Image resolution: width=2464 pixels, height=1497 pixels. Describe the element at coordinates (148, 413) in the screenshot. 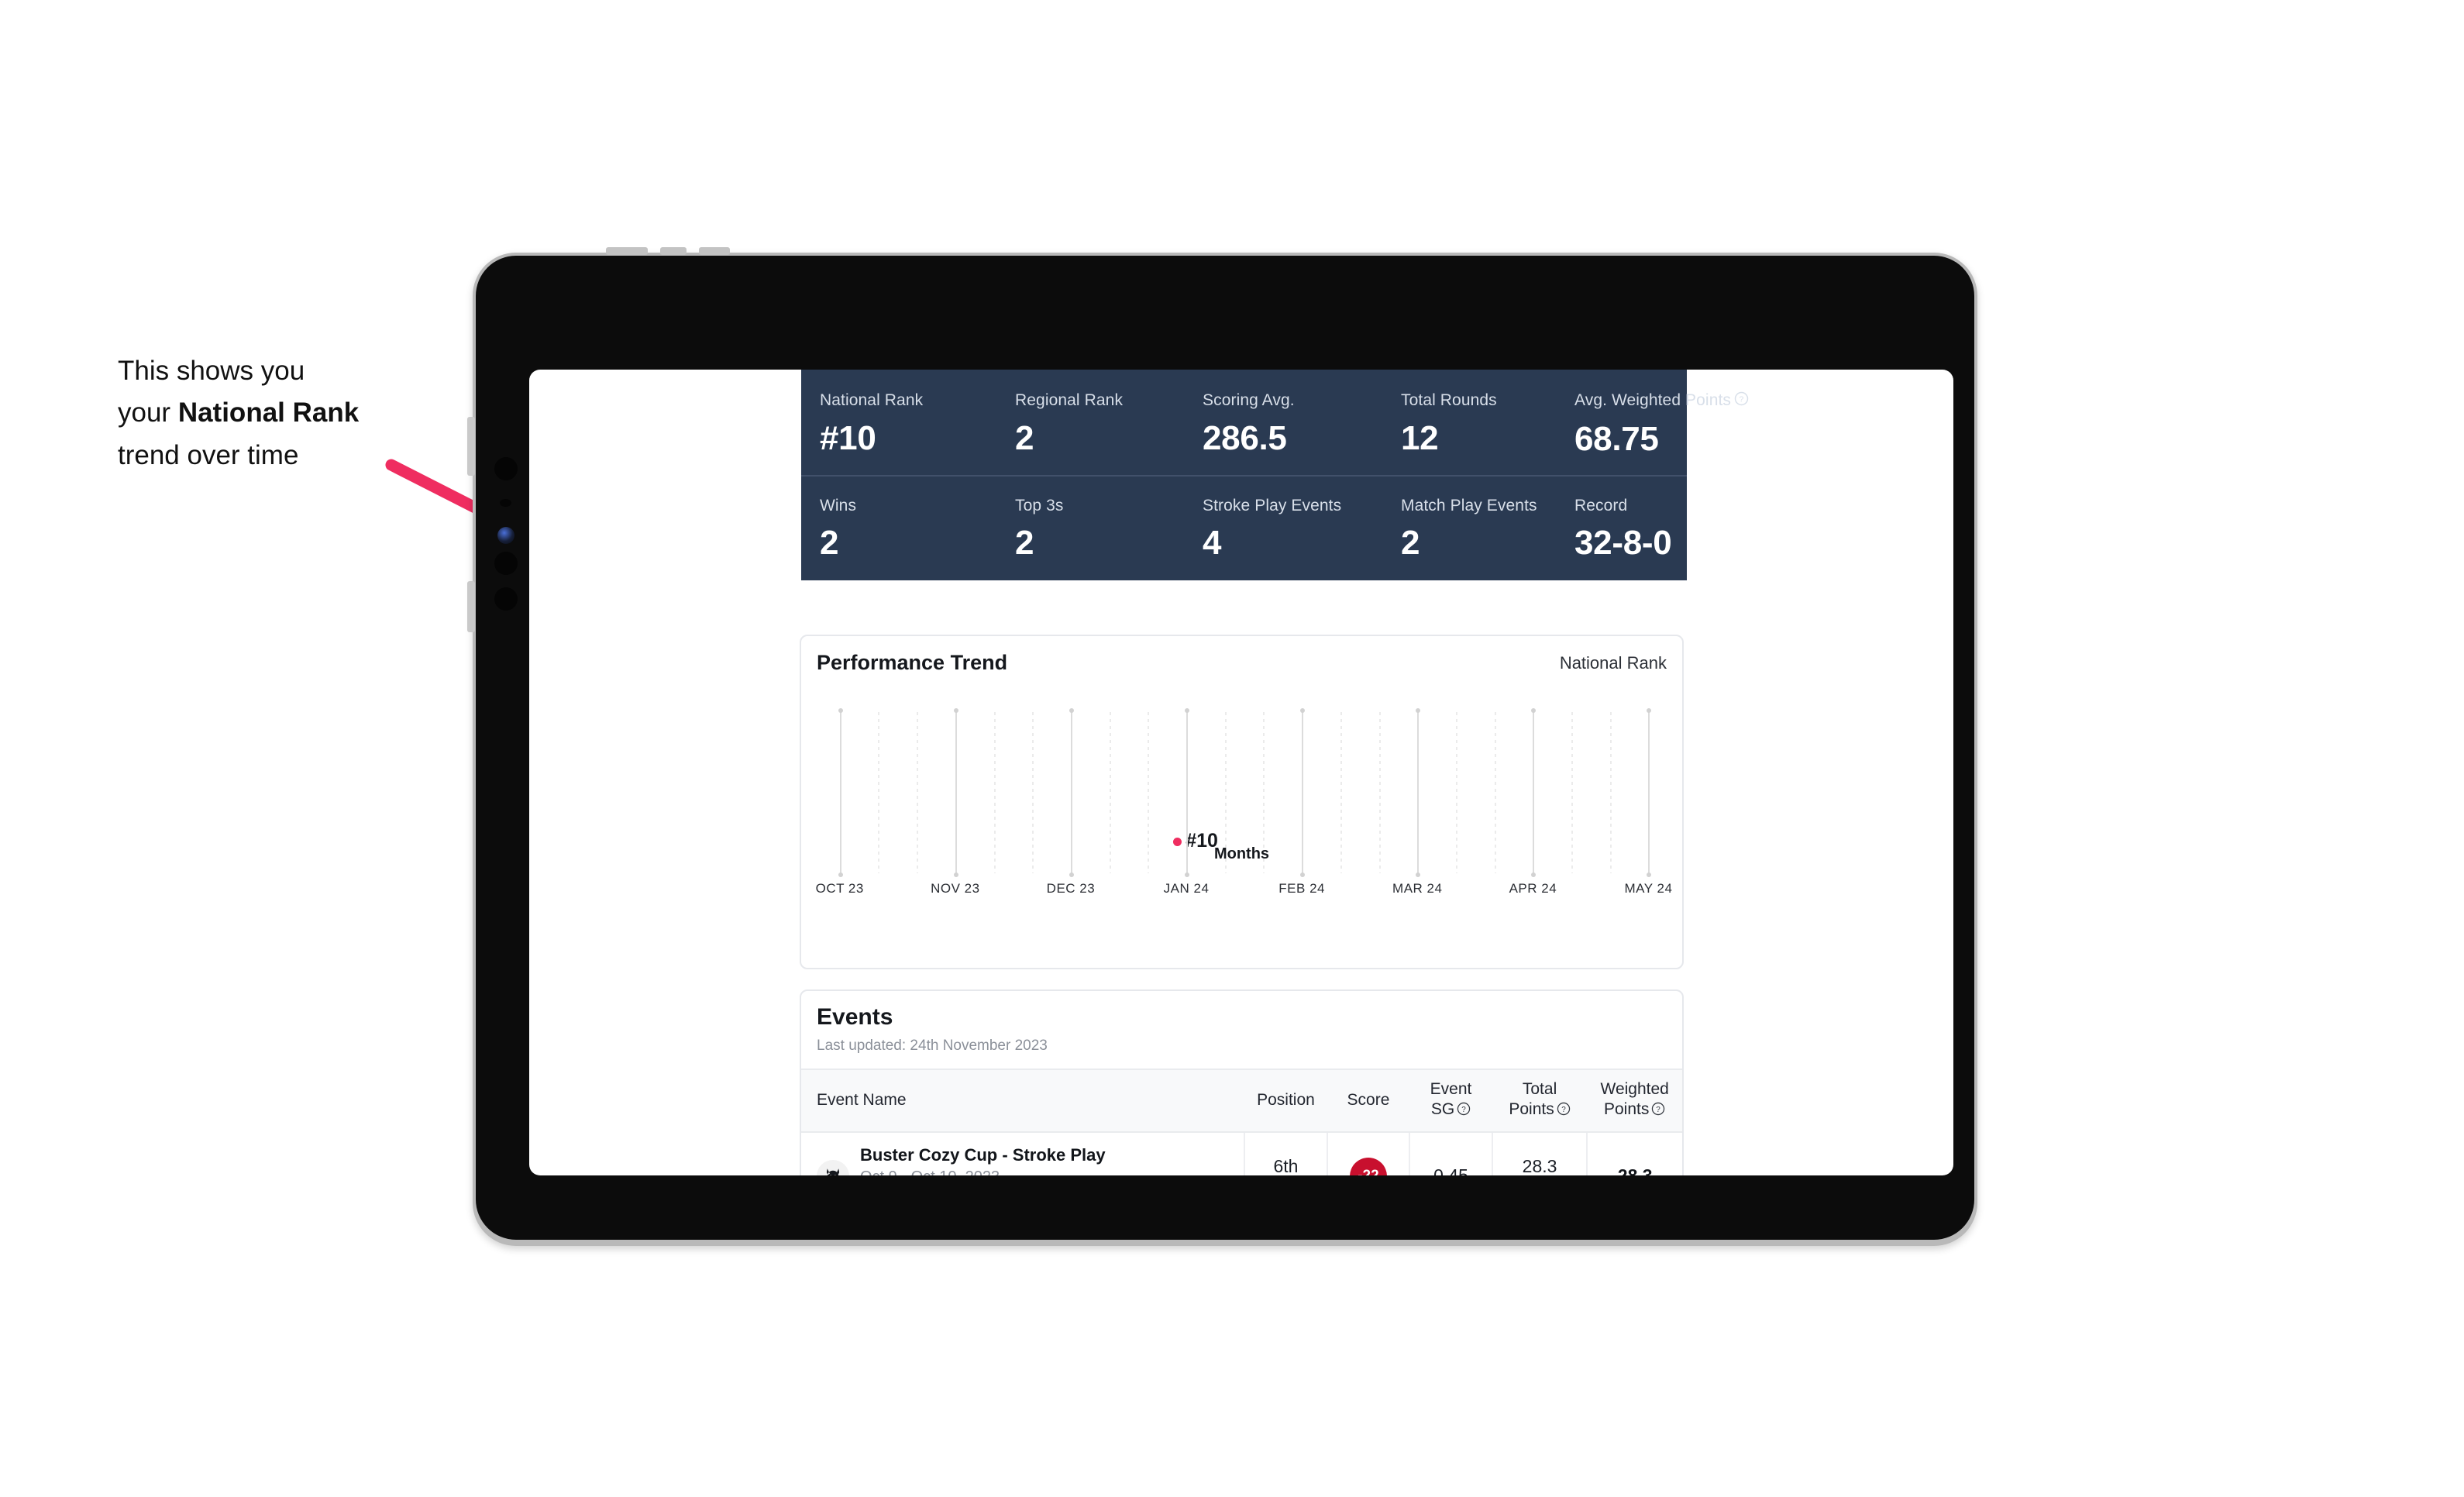

I see `annotation-line-2-prefix: your` at that location.